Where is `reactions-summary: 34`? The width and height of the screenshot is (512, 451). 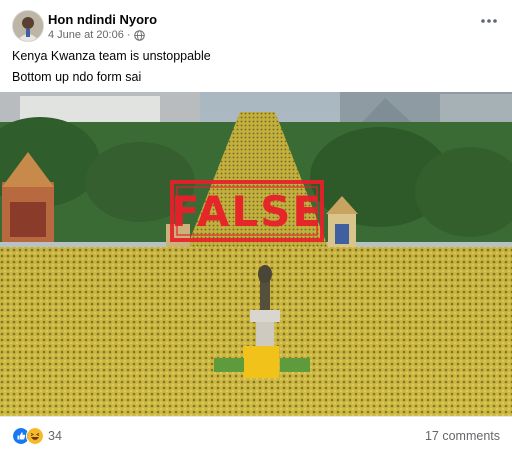 reactions-summary: 34 is located at coordinates (37, 436).